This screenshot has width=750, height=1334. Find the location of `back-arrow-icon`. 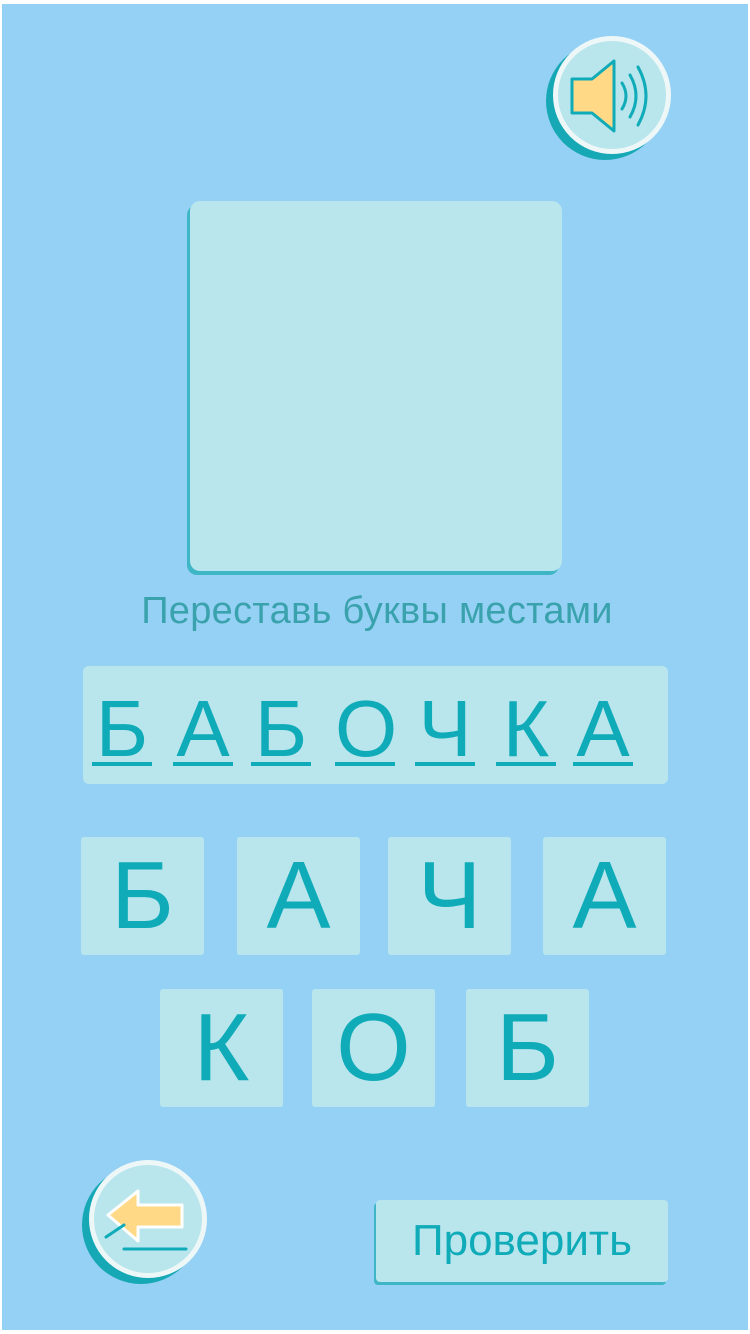

back-arrow-icon is located at coordinates (146, 1220).